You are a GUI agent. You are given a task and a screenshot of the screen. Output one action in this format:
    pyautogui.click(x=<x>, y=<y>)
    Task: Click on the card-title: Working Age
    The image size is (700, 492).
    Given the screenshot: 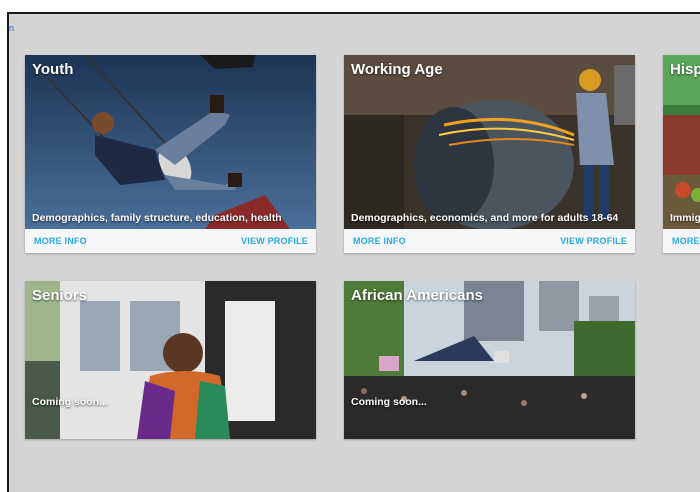 What is the action you would take?
    pyautogui.click(x=397, y=69)
    